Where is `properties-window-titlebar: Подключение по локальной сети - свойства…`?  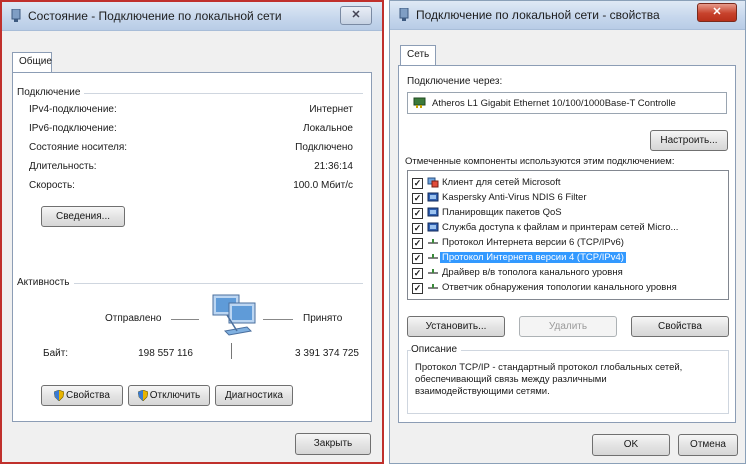 properties-window-titlebar: Подключение по локальной сети - свойства… is located at coordinates (567, 15).